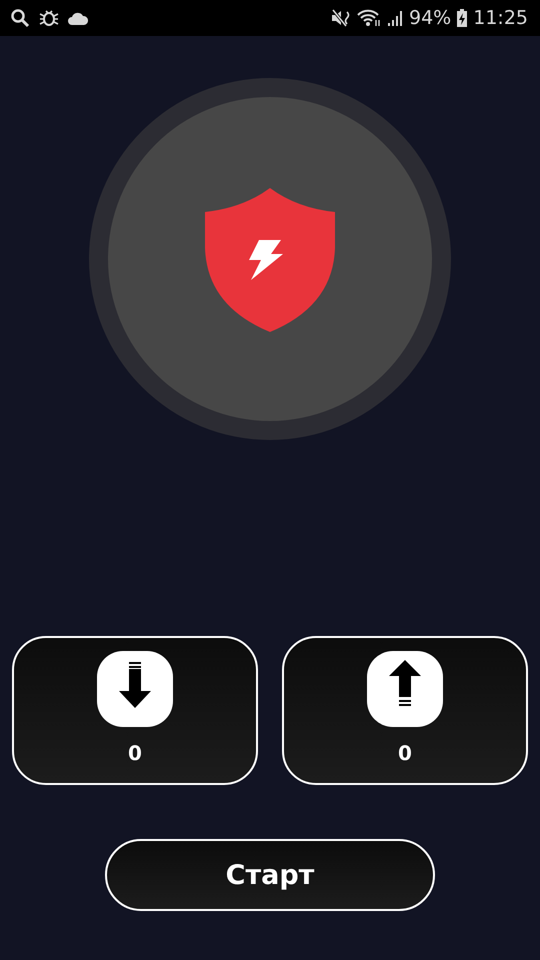 The height and width of the screenshot is (960, 540). What do you see at coordinates (270, 875) in the screenshot?
I see `start-button: Старт` at bounding box center [270, 875].